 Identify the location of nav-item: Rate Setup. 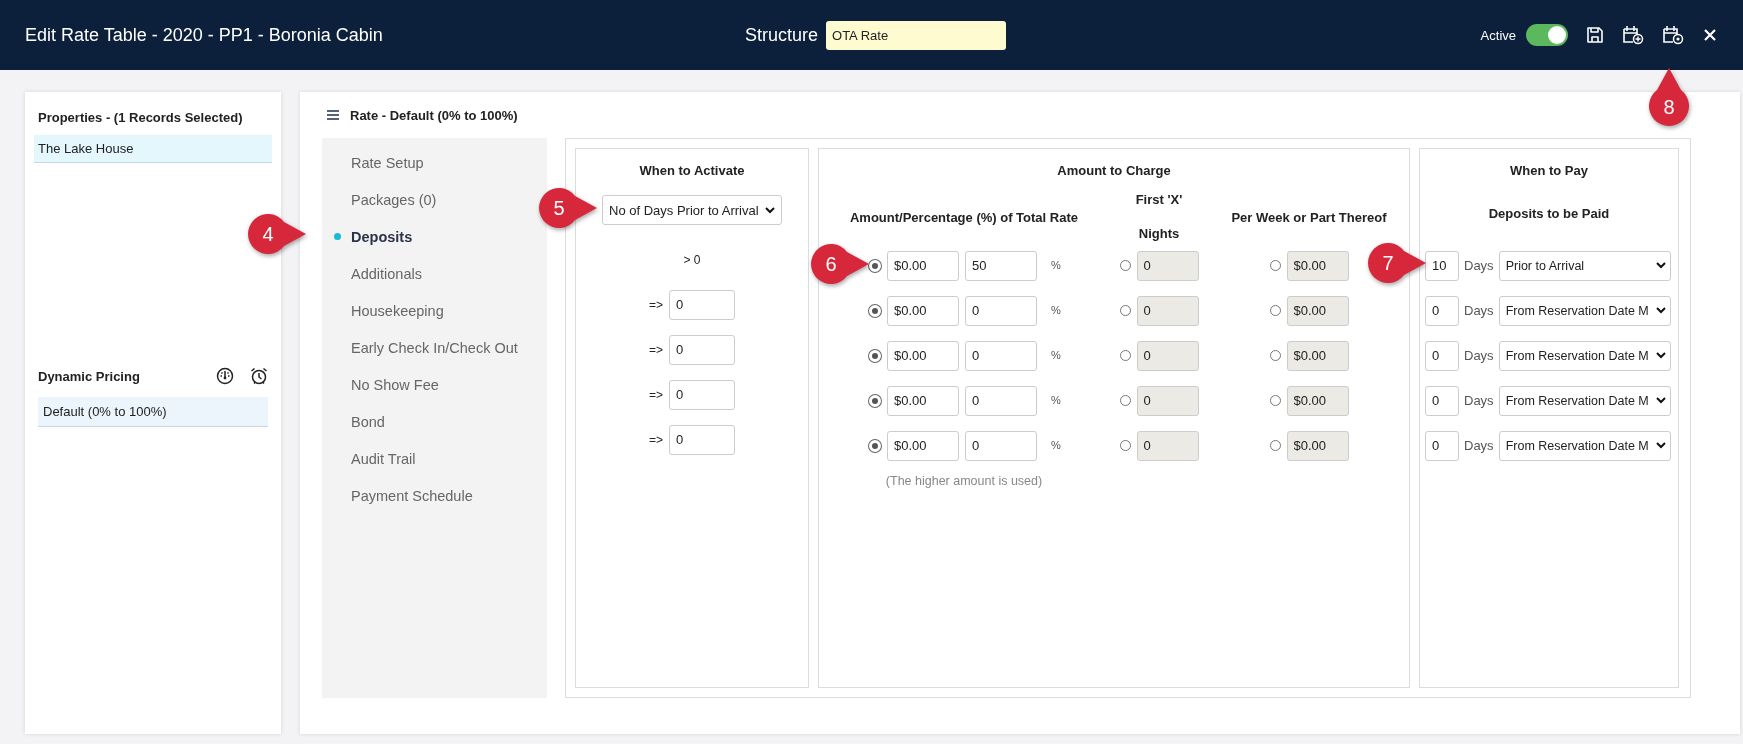
(387, 162).